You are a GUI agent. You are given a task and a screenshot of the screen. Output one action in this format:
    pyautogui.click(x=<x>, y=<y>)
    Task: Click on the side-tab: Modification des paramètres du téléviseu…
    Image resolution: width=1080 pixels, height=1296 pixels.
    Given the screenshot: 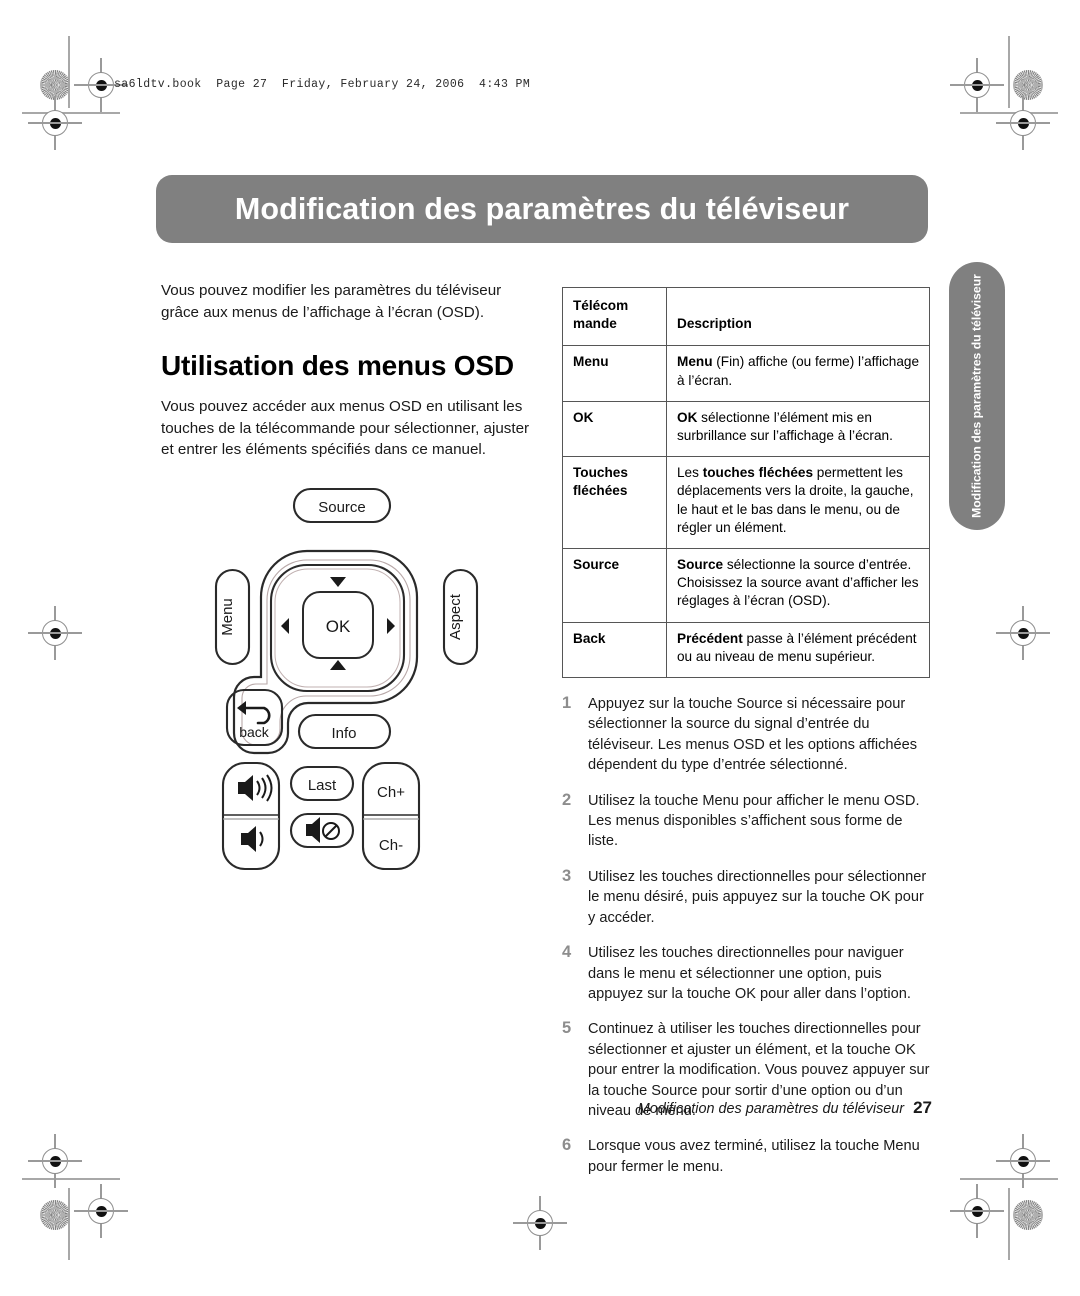 What is the action you would take?
    pyautogui.click(x=977, y=396)
    